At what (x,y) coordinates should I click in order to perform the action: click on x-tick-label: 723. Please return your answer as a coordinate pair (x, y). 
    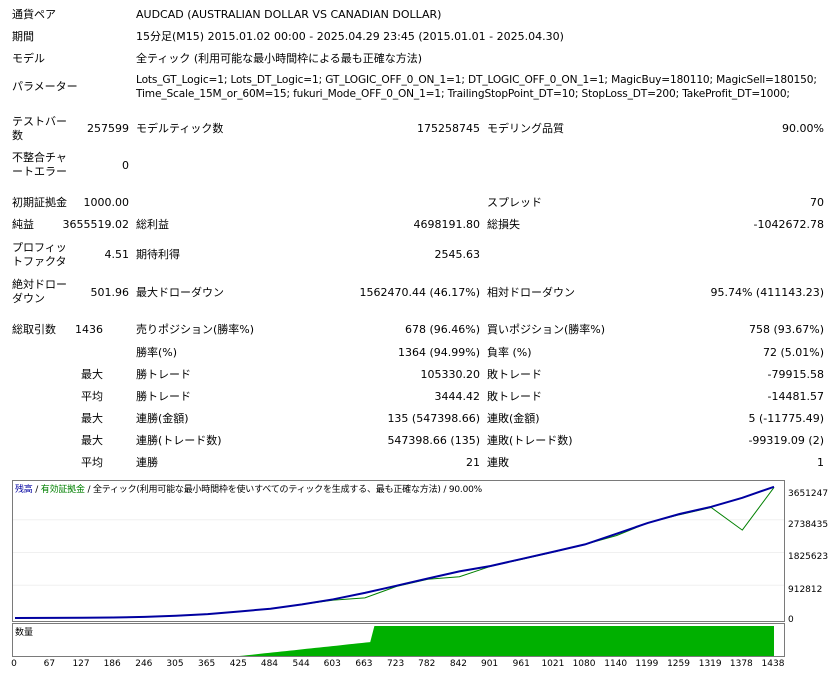
    Looking at the image, I should click on (396, 664).